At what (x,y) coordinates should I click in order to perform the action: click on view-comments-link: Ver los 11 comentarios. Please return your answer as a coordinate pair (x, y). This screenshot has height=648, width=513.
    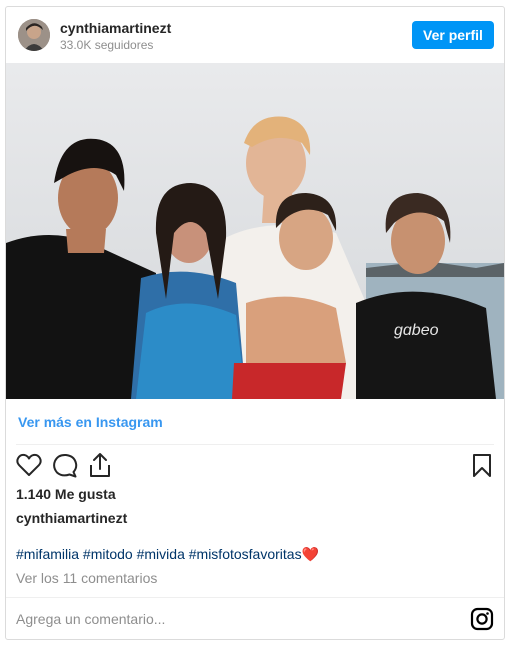
    Looking at the image, I should click on (86, 578).